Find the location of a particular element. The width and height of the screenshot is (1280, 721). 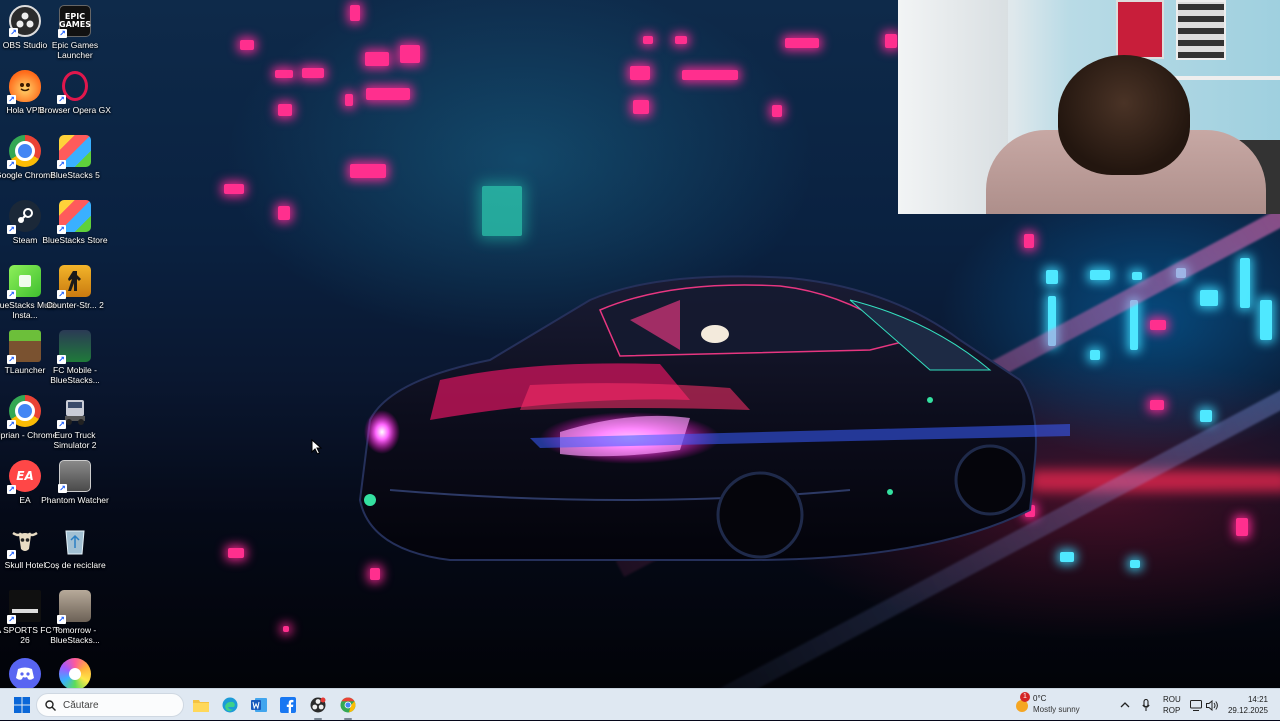

fc-mobile-icon: ↗ is located at coordinates (74, 347).